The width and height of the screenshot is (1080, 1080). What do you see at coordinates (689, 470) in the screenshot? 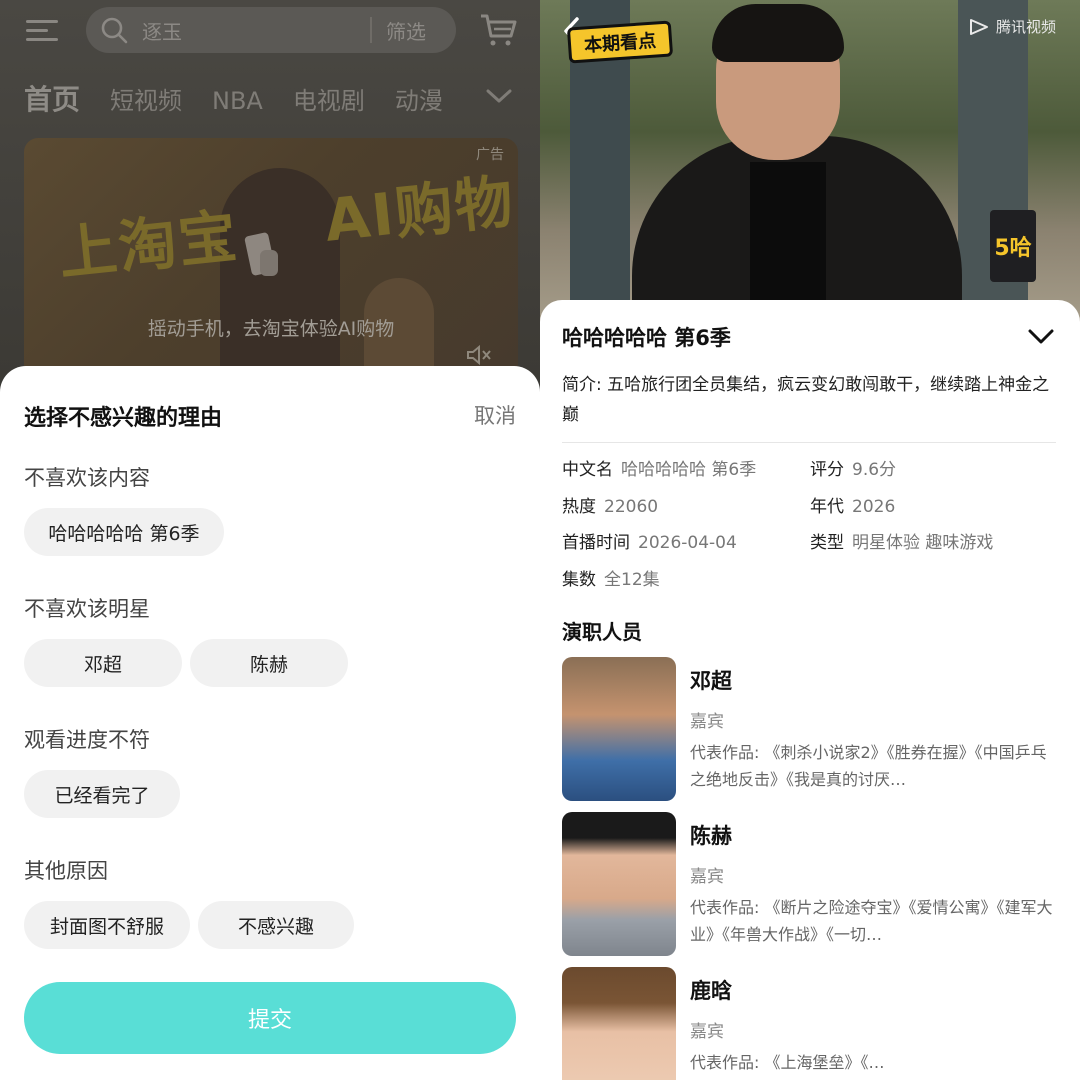
I see `meta-value: 哈哈哈哈哈 第6季` at bounding box center [689, 470].